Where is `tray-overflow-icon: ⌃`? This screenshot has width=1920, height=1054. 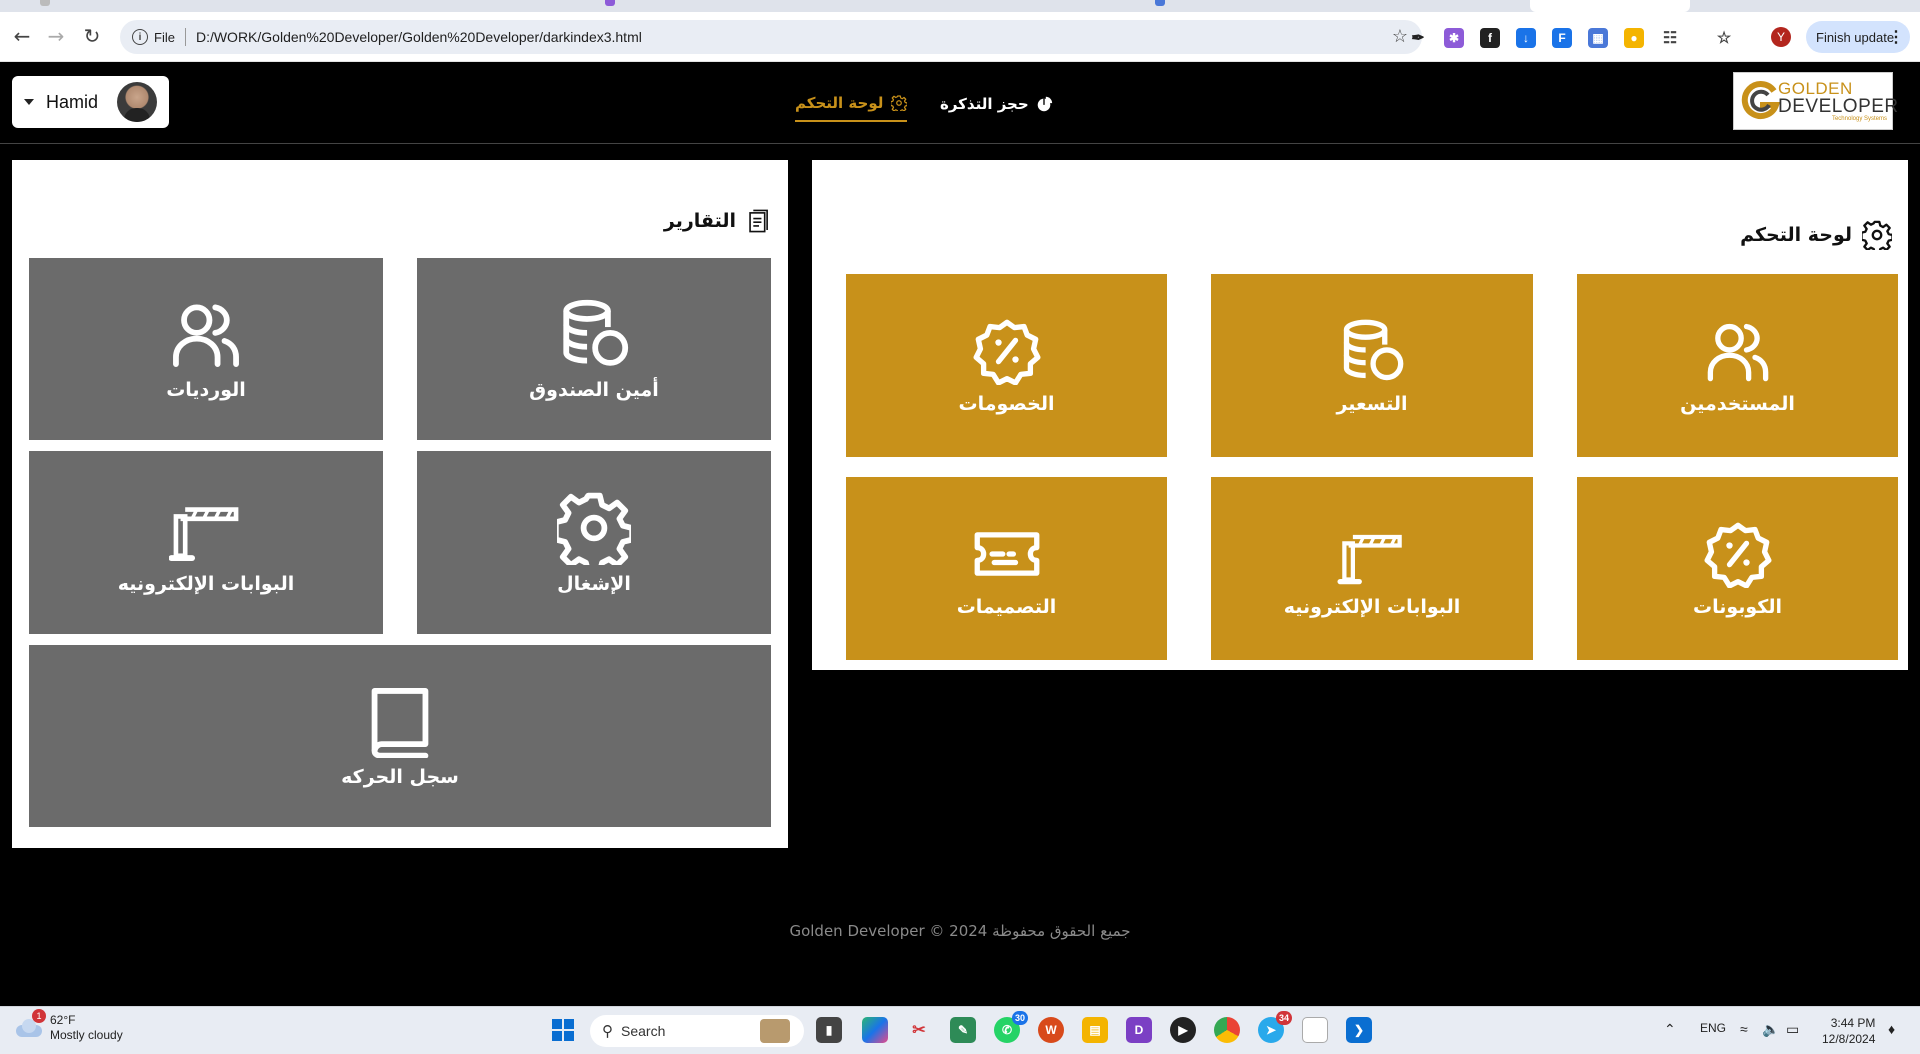
tray-overflow-icon: ⌃ is located at coordinates (1670, 1029).